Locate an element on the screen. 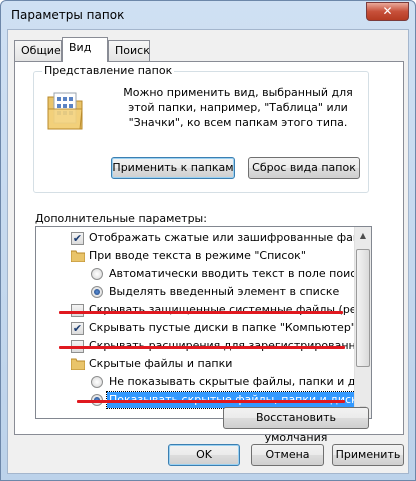 This screenshot has width=416, height=481. apply-button: Применить is located at coordinates (368, 455).